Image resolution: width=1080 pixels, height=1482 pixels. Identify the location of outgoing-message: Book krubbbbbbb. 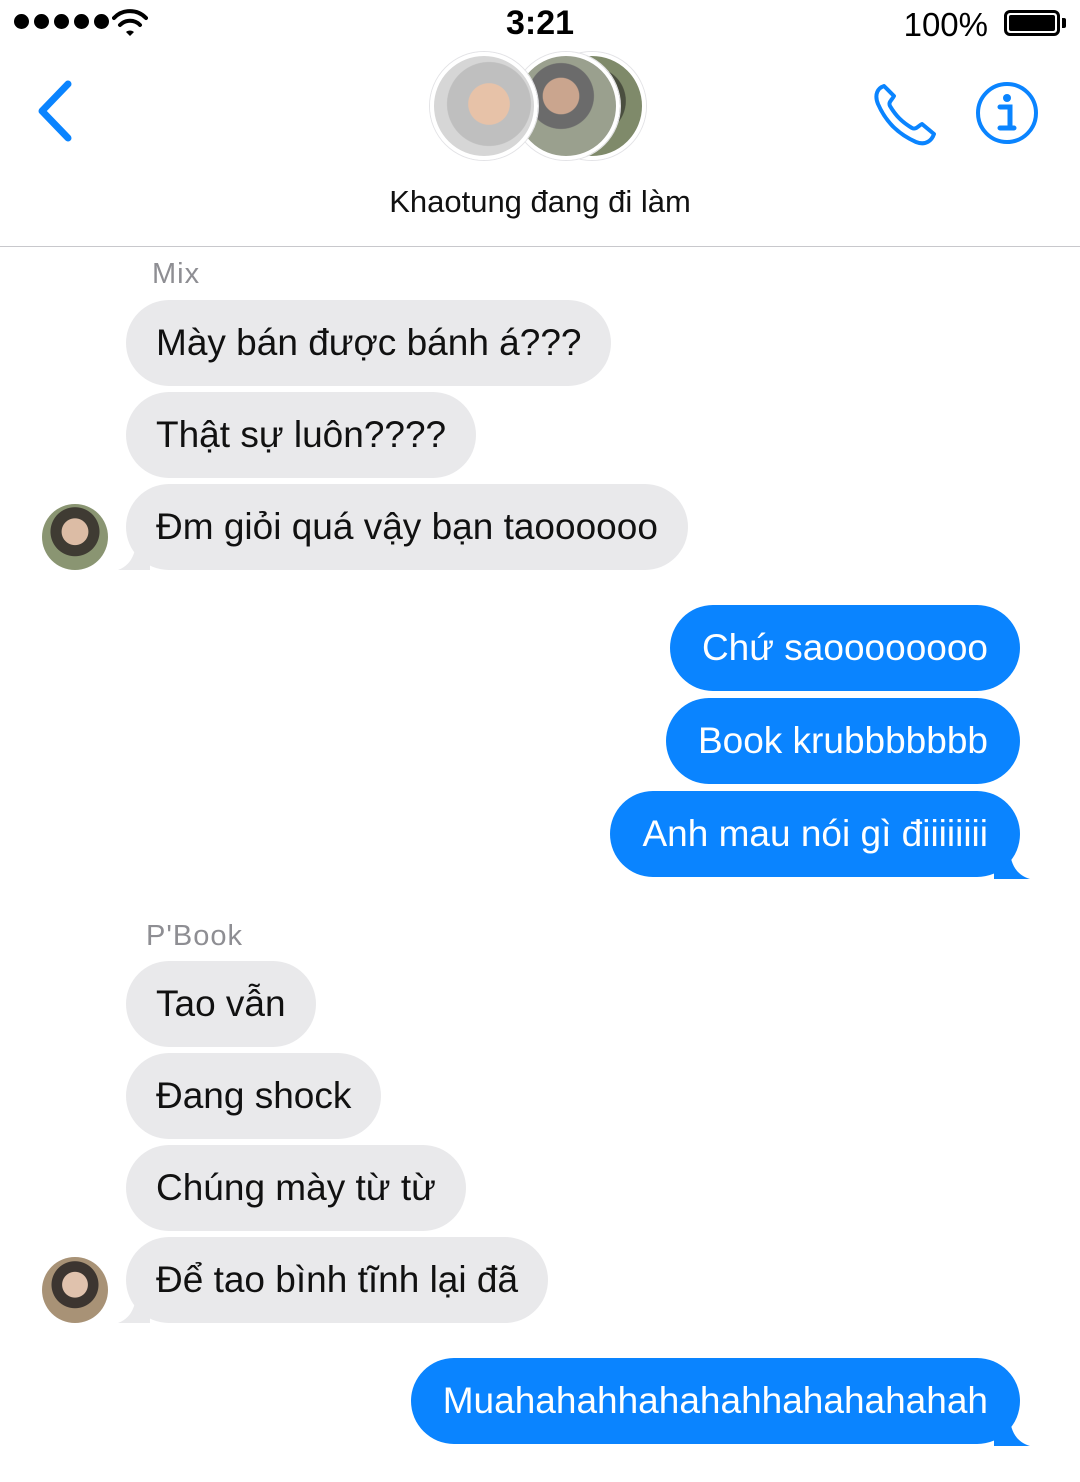
(842, 741).